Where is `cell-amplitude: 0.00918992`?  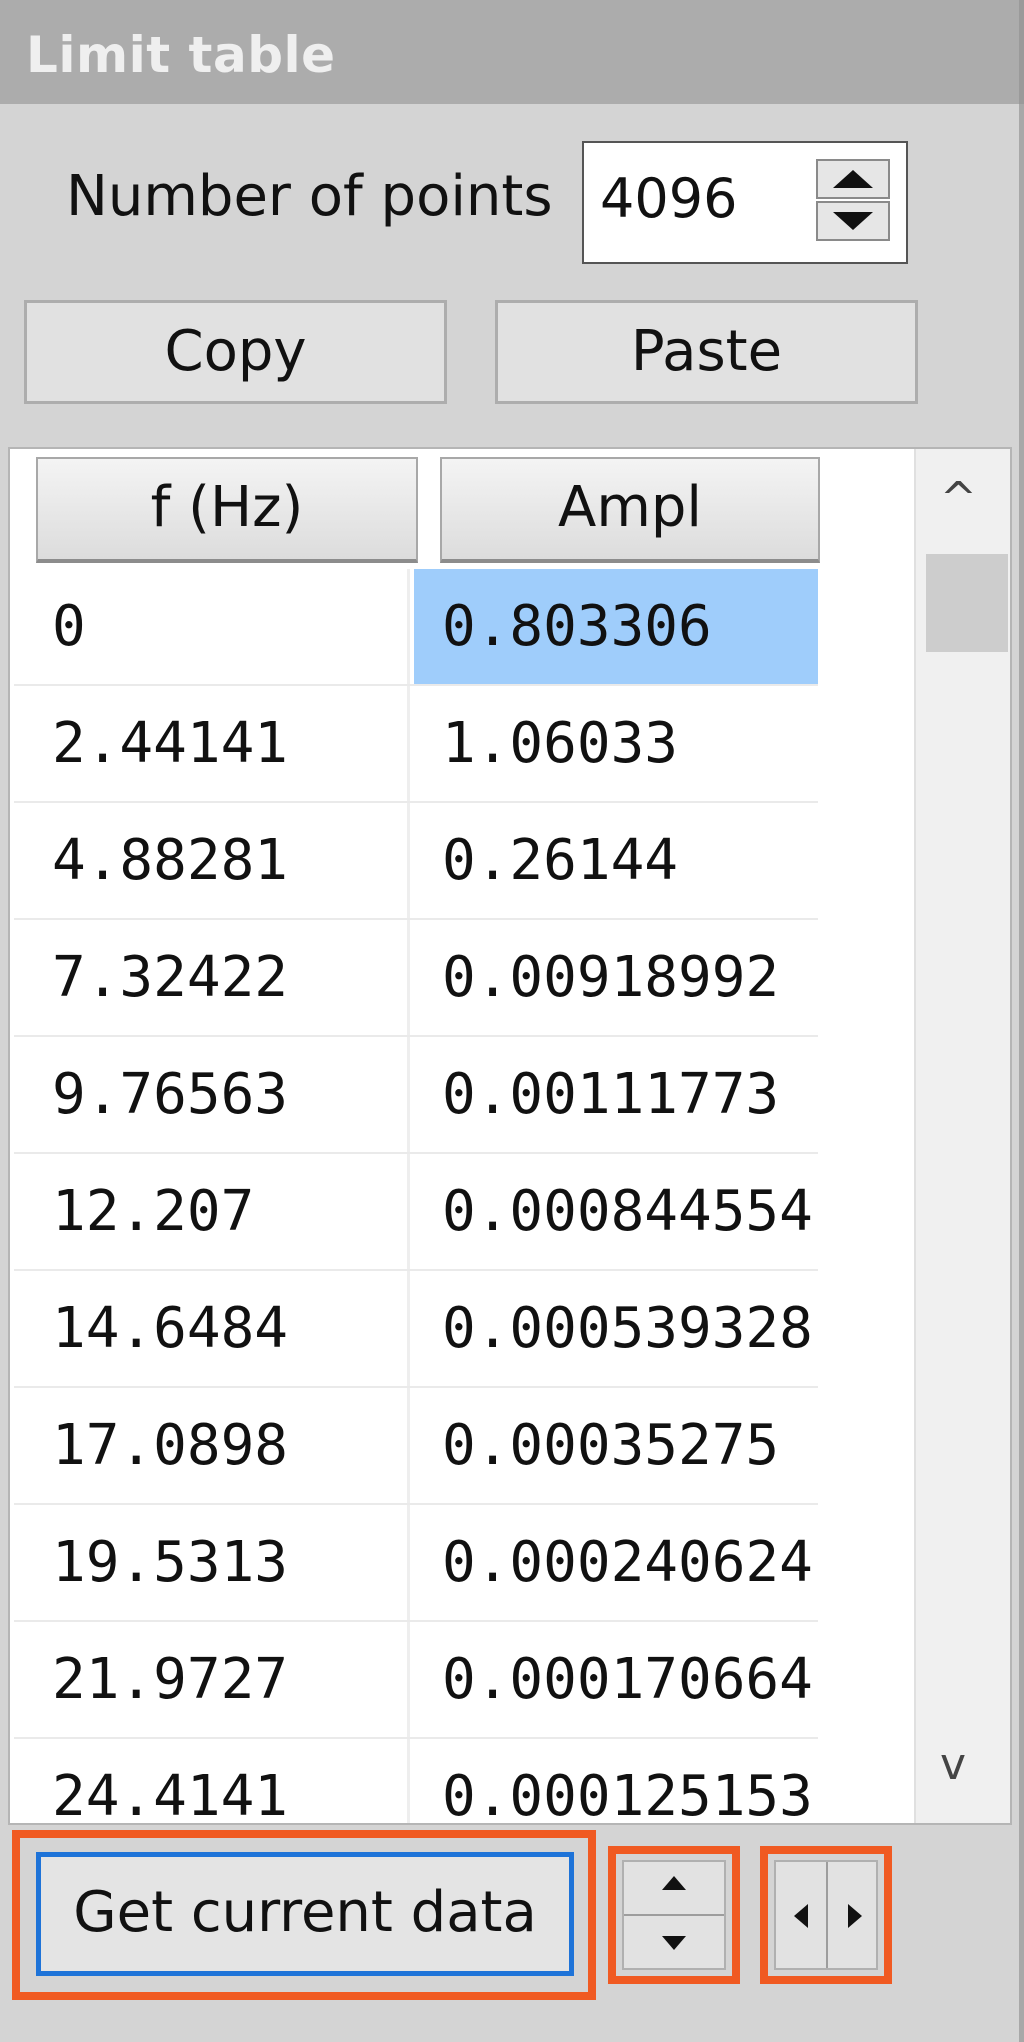 cell-amplitude: 0.00918992 is located at coordinates (616, 977).